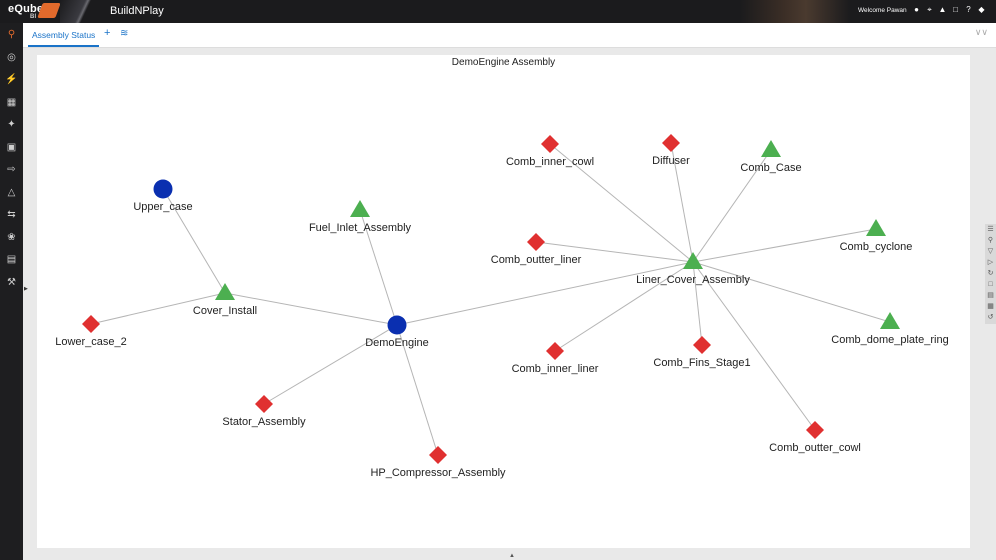 This screenshot has width=996, height=560. Describe the element at coordinates (754, 346) in the screenshot. I see `edge-liner_cover-comb_outter_cowl` at that location.